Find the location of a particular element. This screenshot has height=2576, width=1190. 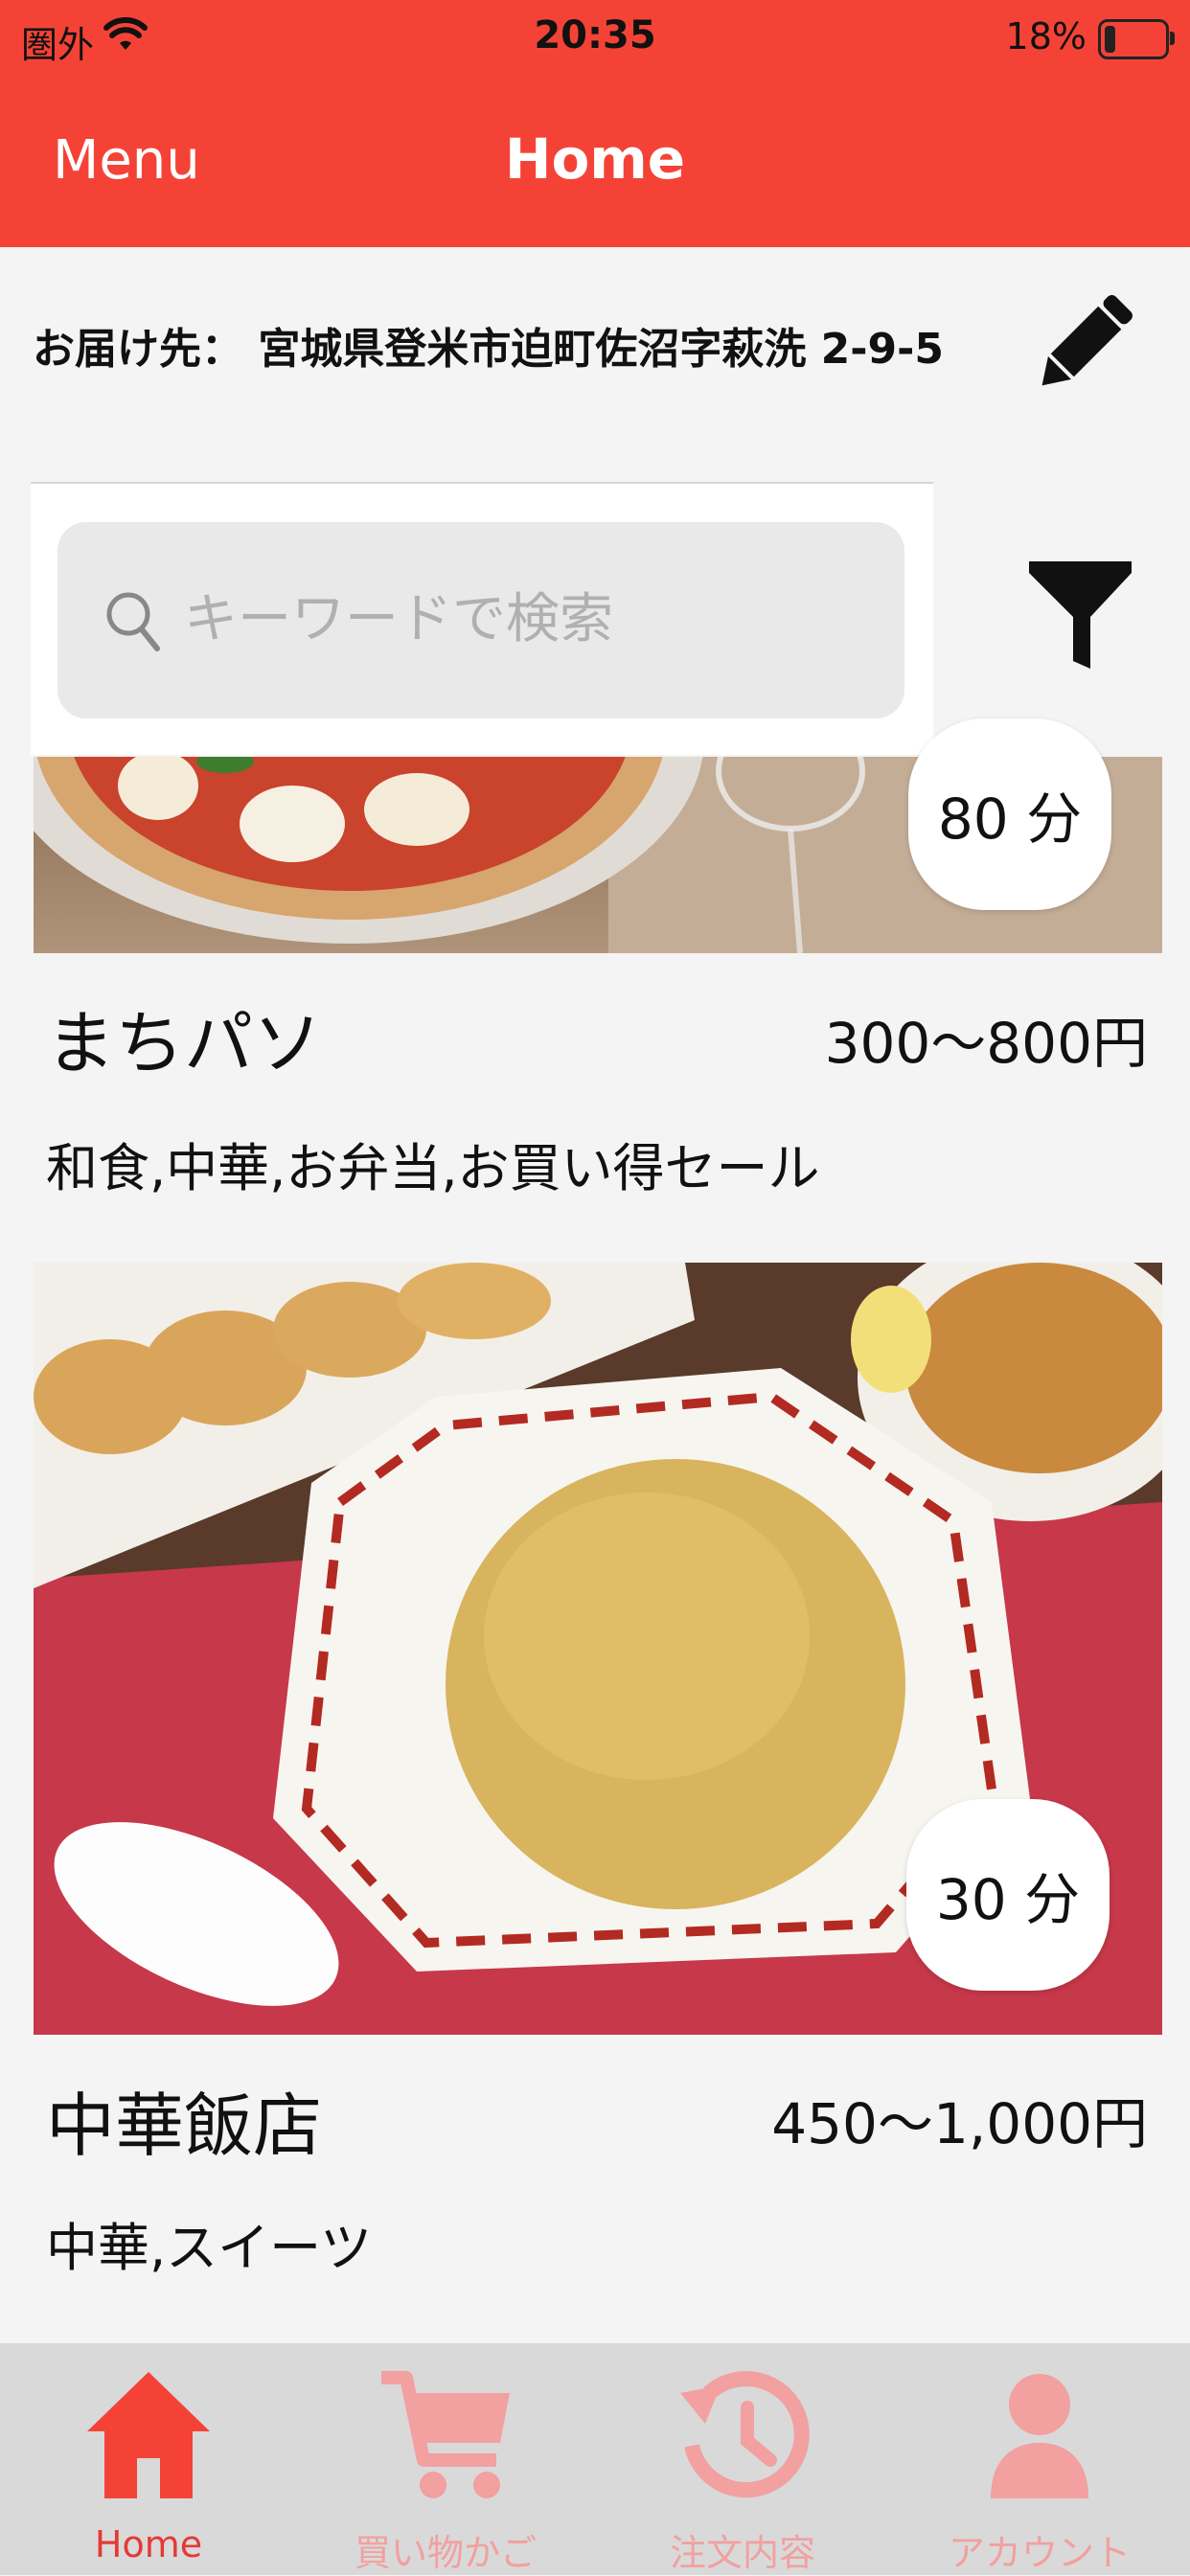

account-icon is located at coordinates (1039, 2436).